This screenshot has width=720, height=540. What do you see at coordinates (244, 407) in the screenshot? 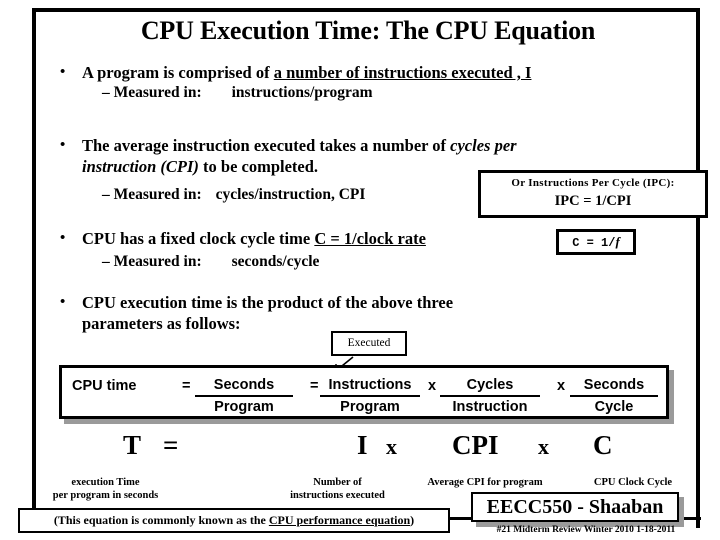
I see `equation-term-1-denominator: Program` at bounding box center [244, 407].